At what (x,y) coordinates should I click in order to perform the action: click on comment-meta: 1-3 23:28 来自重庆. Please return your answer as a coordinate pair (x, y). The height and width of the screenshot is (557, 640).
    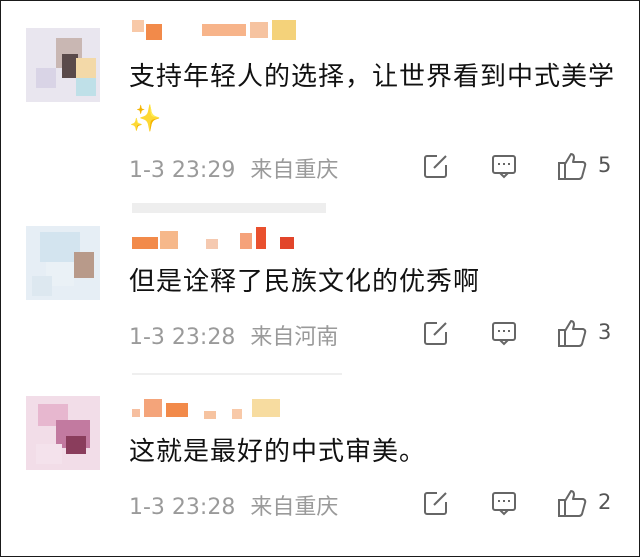
    Looking at the image, I should click on (233, 505).